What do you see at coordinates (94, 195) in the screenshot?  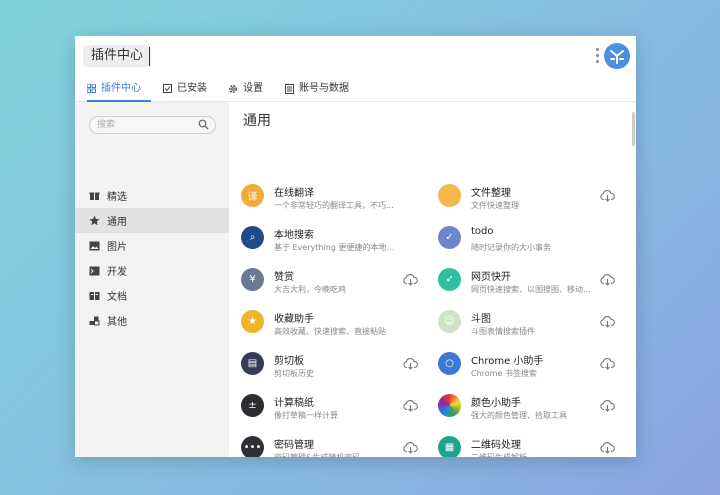 I see `gift-icon` at bounding box center [94, 195].